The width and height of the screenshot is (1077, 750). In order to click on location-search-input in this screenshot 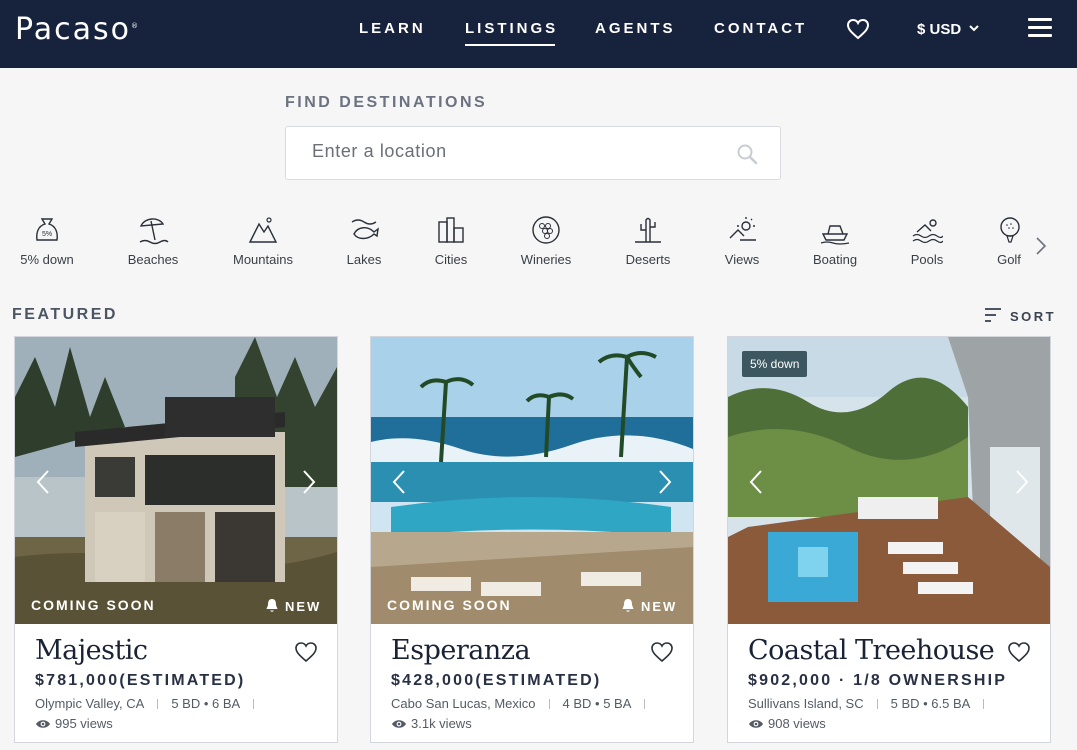, I will do `click(512, 151)`.